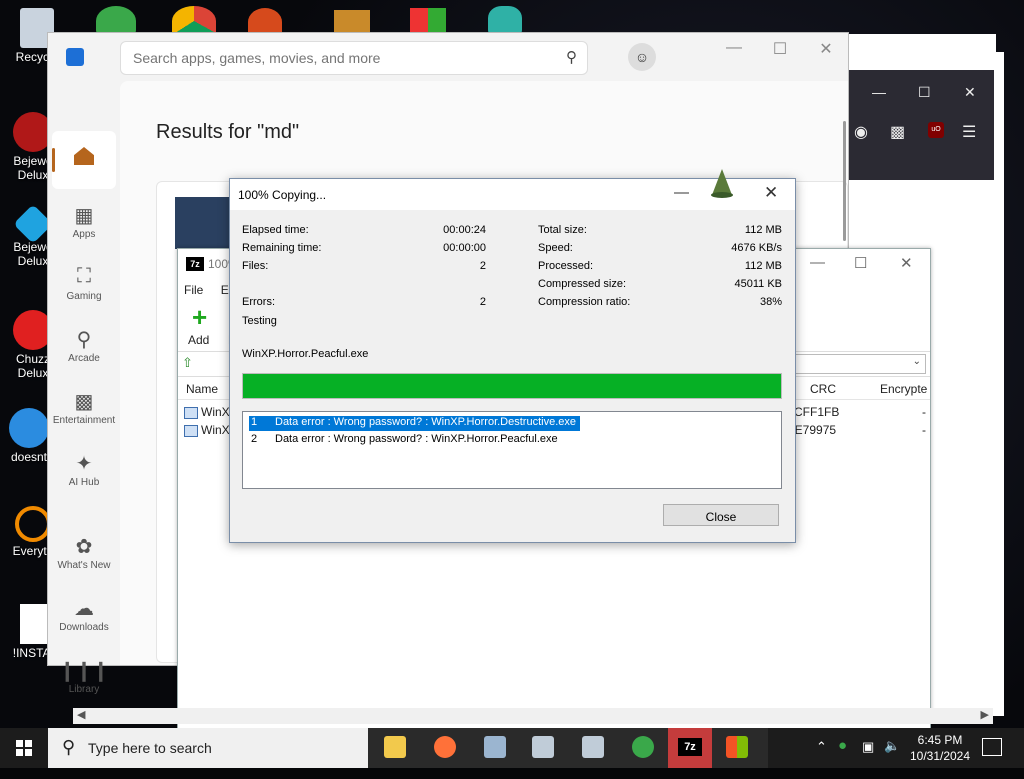  Describe the element at coordinates (33, 224) in the screenshot. I see `diamond-icon` at that location.